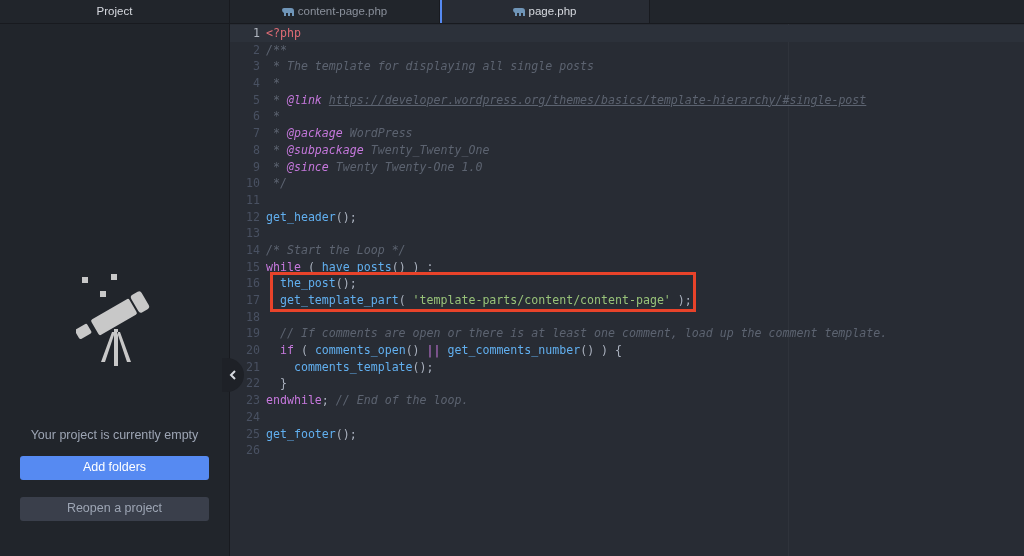  Describe the element at coordinates (114, 12) in the screenshot. I see `panel-title: Project` at that location.